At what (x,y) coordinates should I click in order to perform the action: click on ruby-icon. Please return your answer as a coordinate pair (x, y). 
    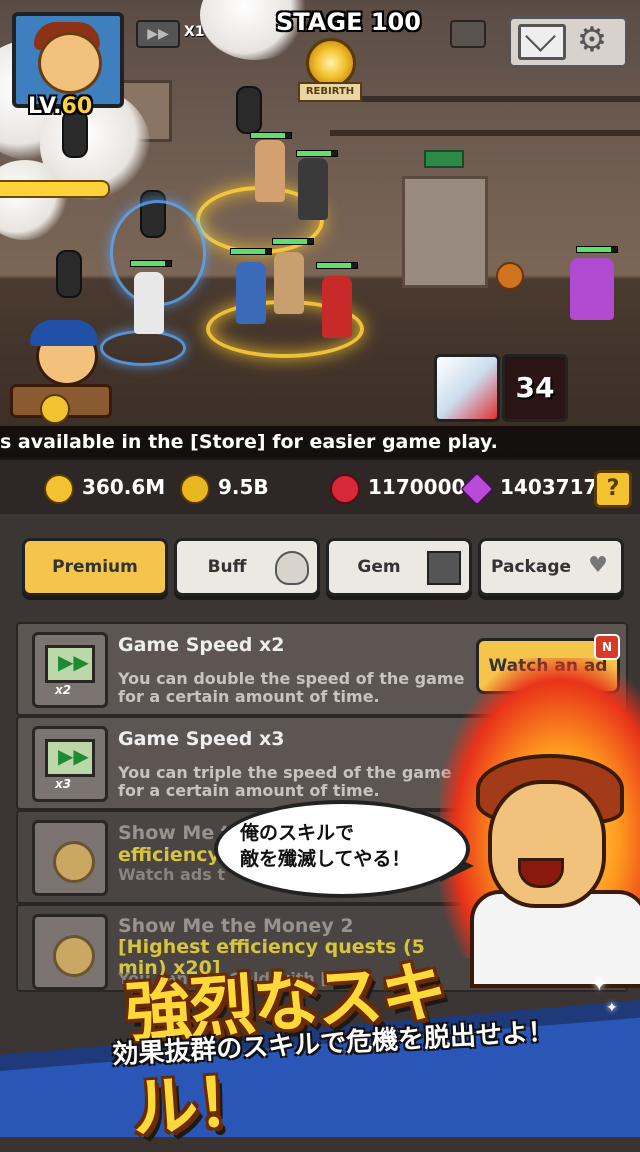
    Looking at the image, I should click on (345, 488).